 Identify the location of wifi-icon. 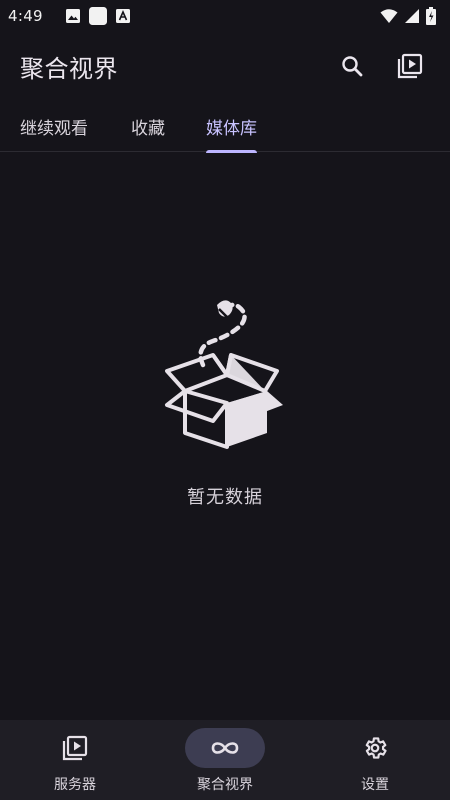
(389, 16).